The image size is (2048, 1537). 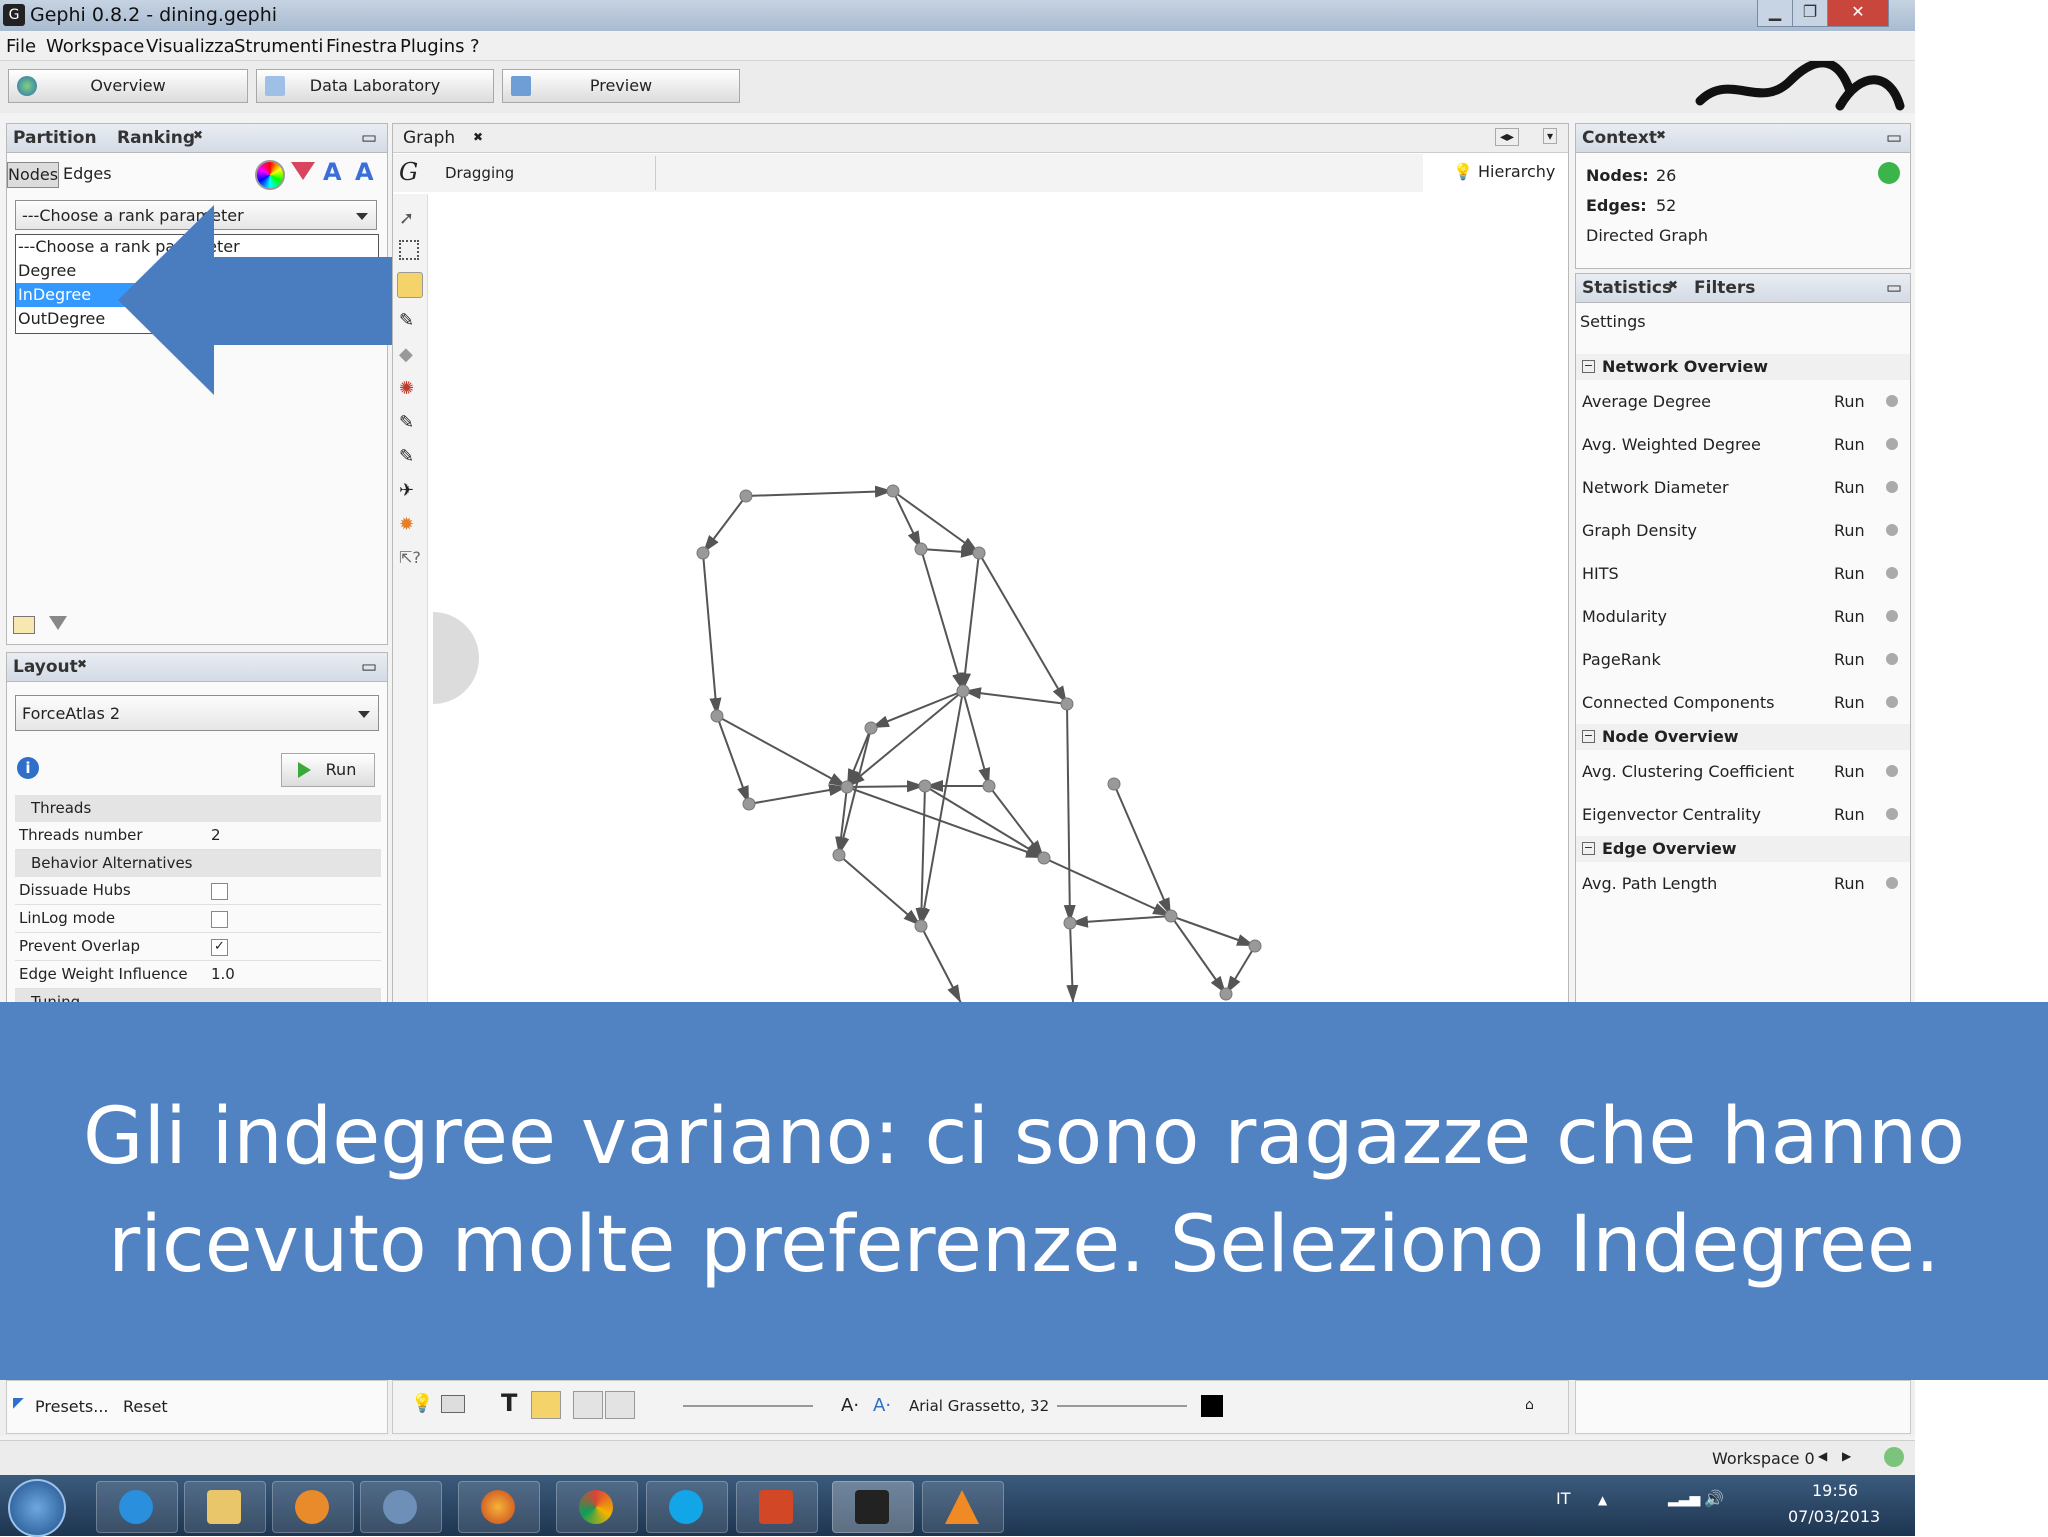 What do you see at coordinates (128, 86) in the screenshot?
I see `overview-button: Overview` at bounding box center [128, 86].